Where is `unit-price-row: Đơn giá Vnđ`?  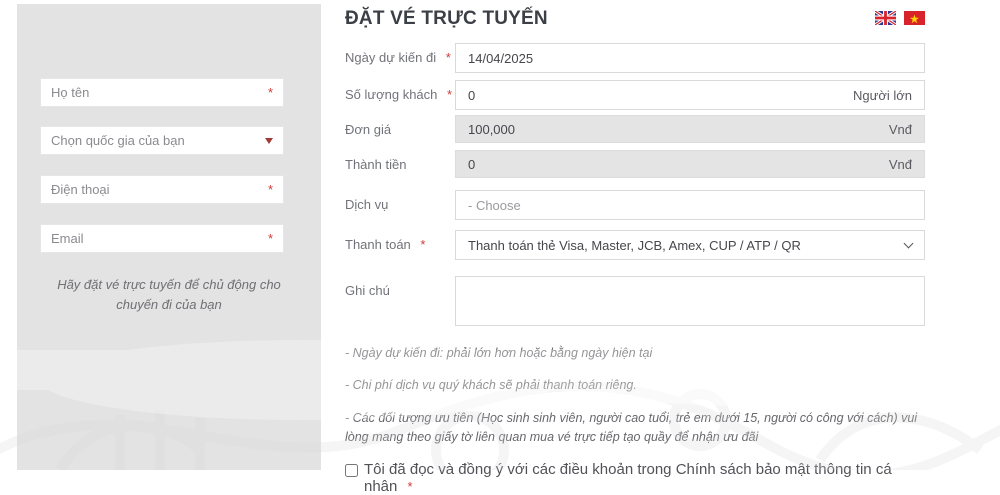
unit-price-row: Đơn giá Vnđ is located at coordinates (635, 129).